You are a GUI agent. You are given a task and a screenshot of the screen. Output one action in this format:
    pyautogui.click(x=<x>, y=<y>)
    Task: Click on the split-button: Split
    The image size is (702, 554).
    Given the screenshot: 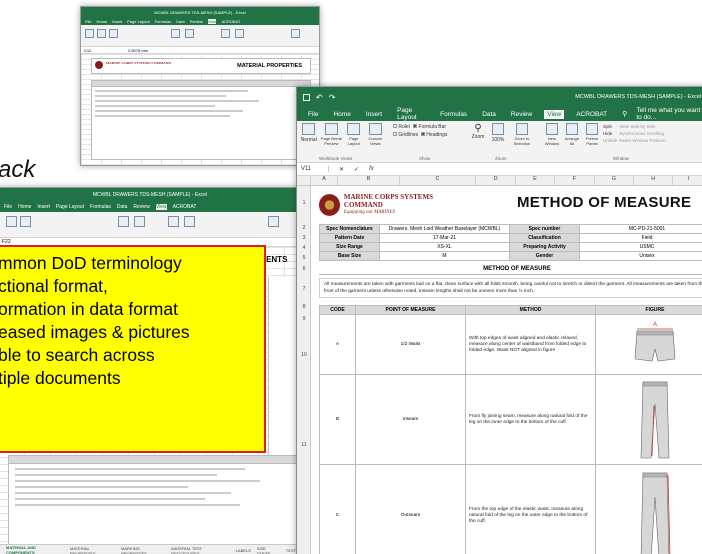 What is the action you would take?
    pyautogui.click(x=610, y=126)
    